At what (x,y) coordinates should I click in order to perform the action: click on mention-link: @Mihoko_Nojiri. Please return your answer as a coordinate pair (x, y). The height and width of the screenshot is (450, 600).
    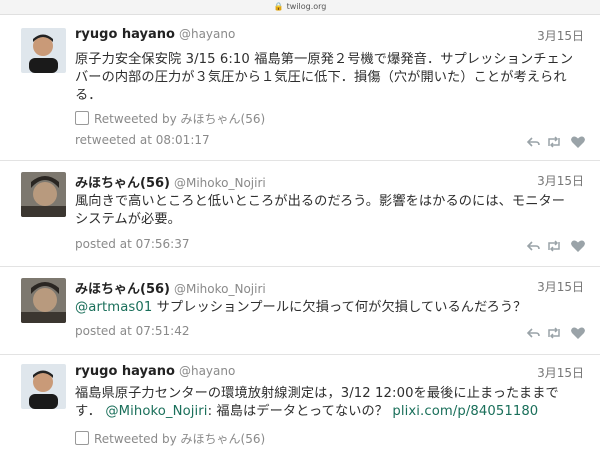
    Looking at the image, I should click on (156, 411).